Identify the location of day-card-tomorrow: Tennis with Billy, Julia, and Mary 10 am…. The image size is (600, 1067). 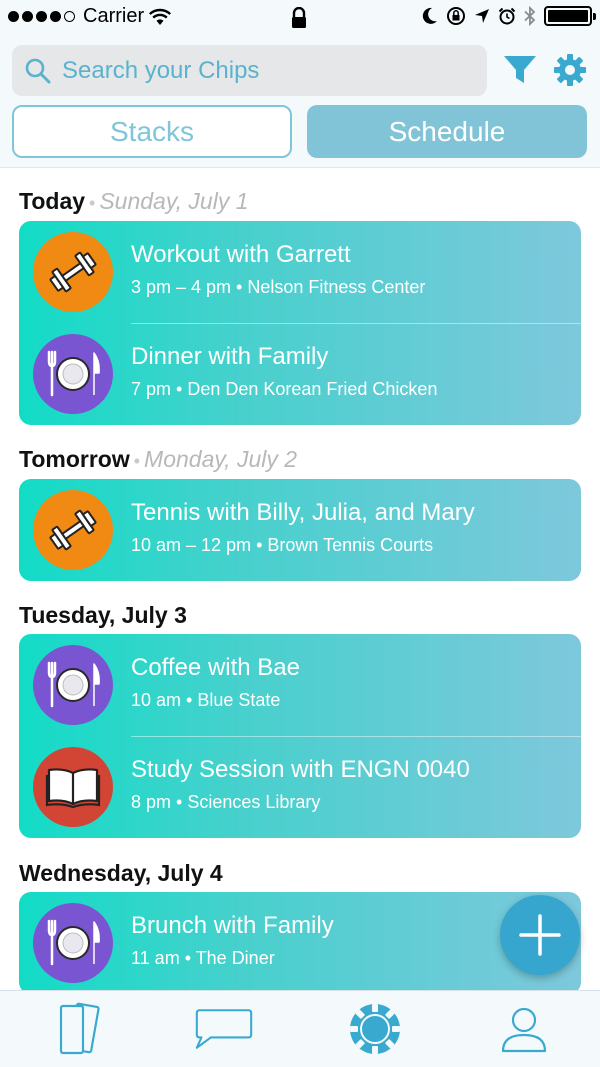
(300, 530).